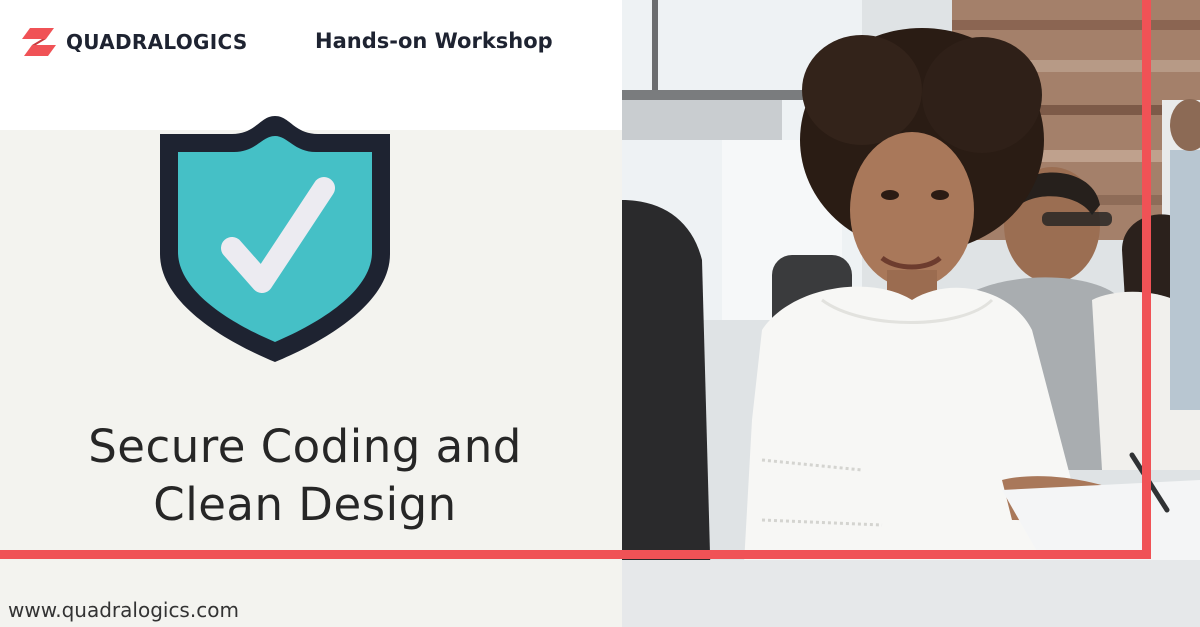  Describe the element at coordinates (1146, 279) in the screenshot. I see `accent-frame-vertical` at that location.